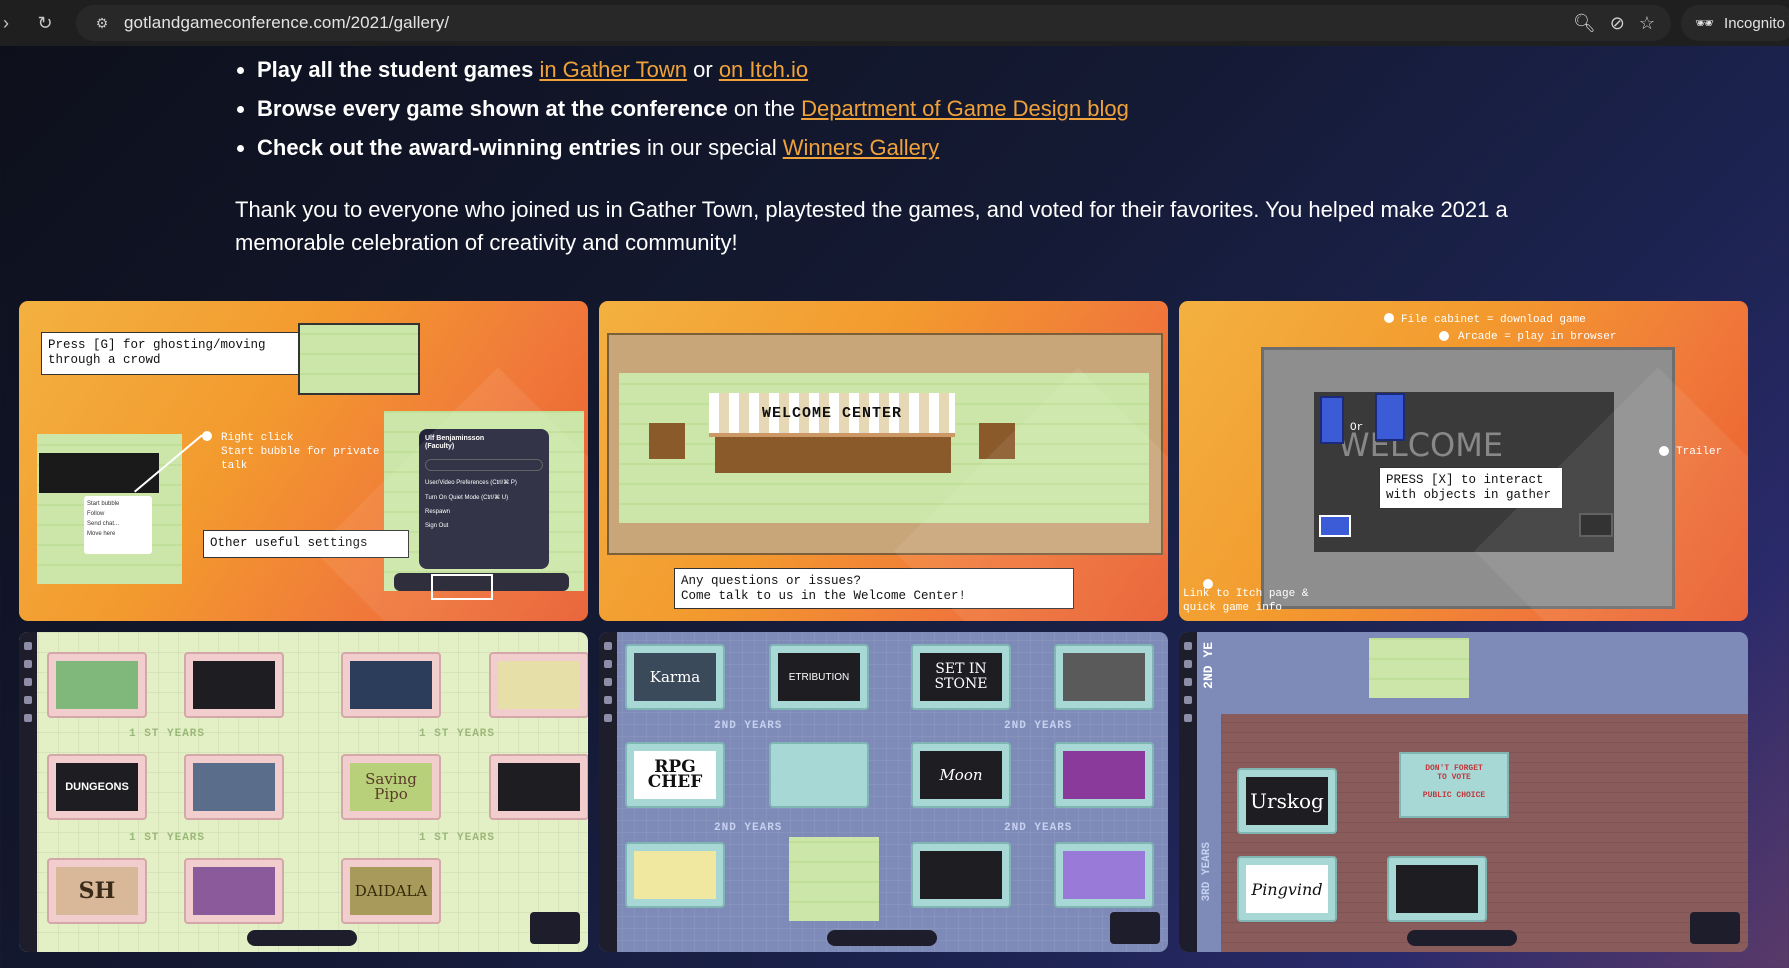 The height and width of the screenshot is (968, 1789). I want to click on welcome-sign-text: WELCOME CENTER, so click(832, 413).